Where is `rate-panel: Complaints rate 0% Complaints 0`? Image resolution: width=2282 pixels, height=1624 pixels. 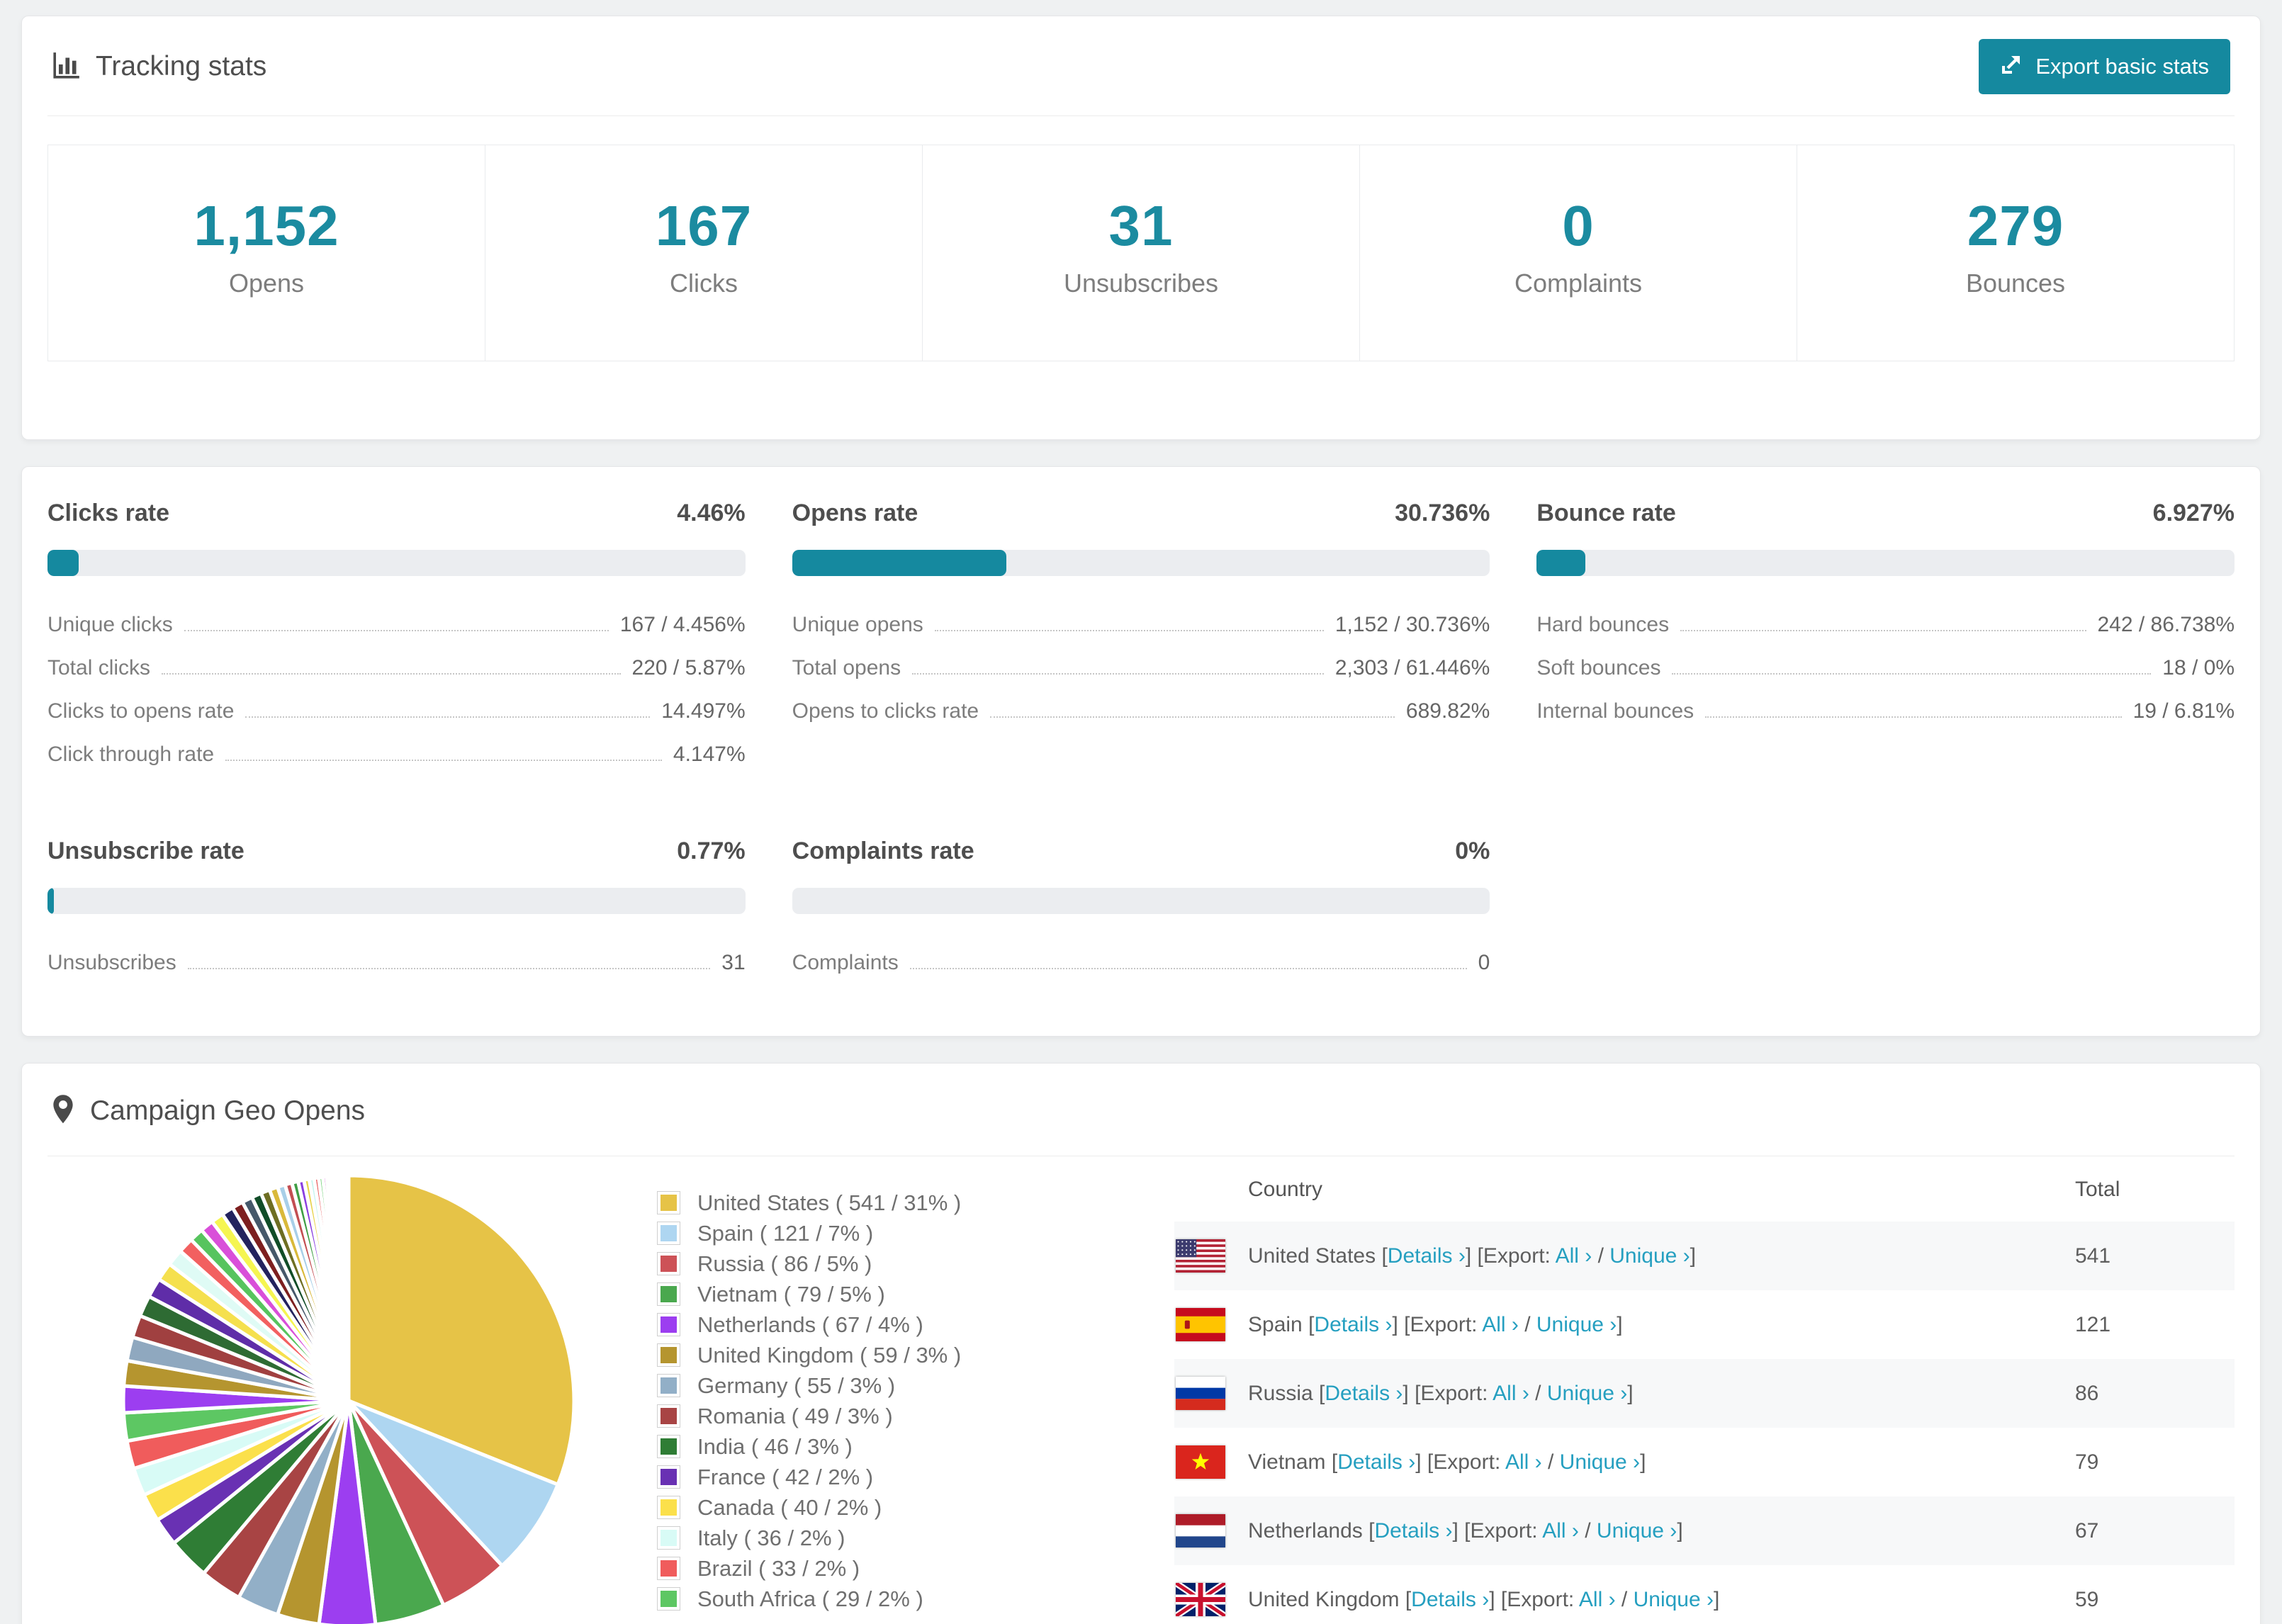 rate-panel: Complaints rate 0% Complaints 0 is located at coordinates (1141, 907).